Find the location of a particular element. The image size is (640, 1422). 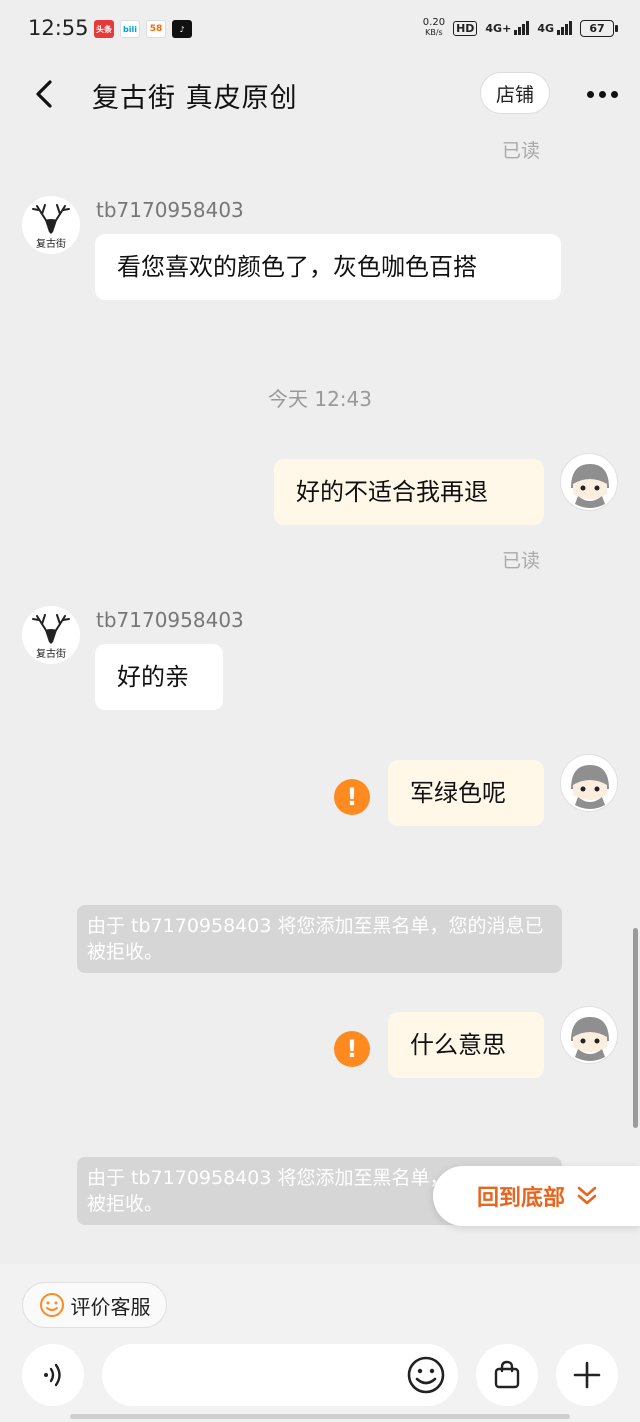

status-time: 12:55 is located at coordinates (58, 28).